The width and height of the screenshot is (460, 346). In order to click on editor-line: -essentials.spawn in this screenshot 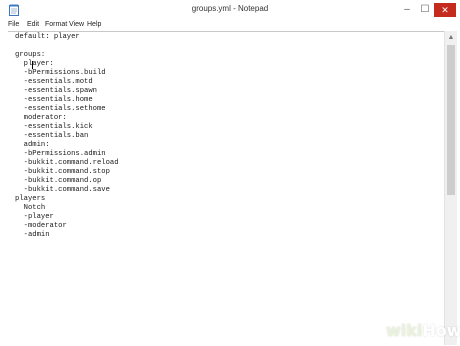, I will do `click(56, 91)`.